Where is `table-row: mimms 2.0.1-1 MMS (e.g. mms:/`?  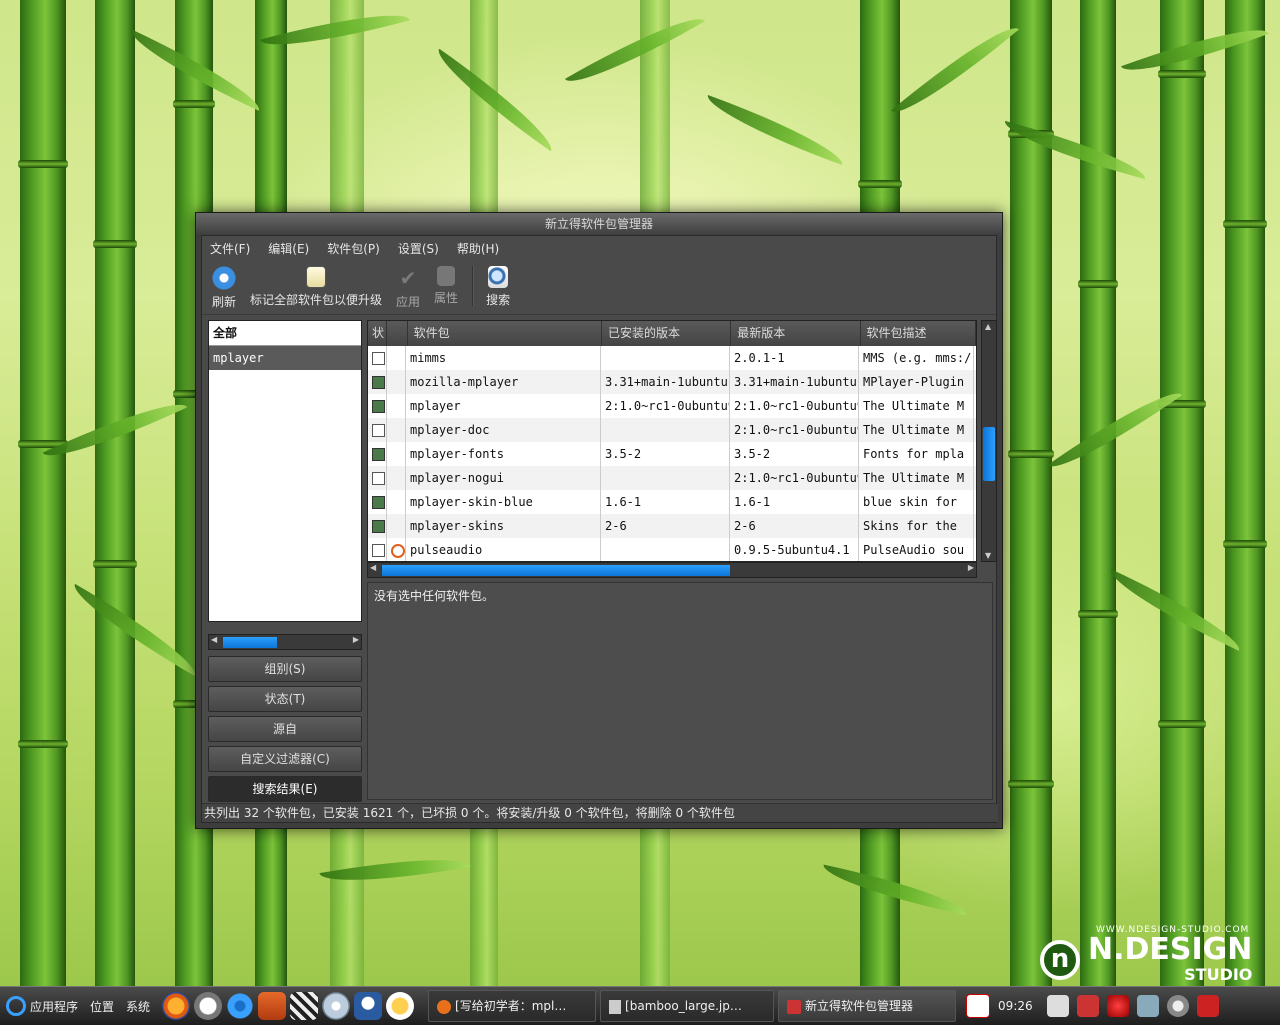 table-row: mimms 2.0.1-1 MMS (e.g. mms:/ is located at coordinates (672, 358).